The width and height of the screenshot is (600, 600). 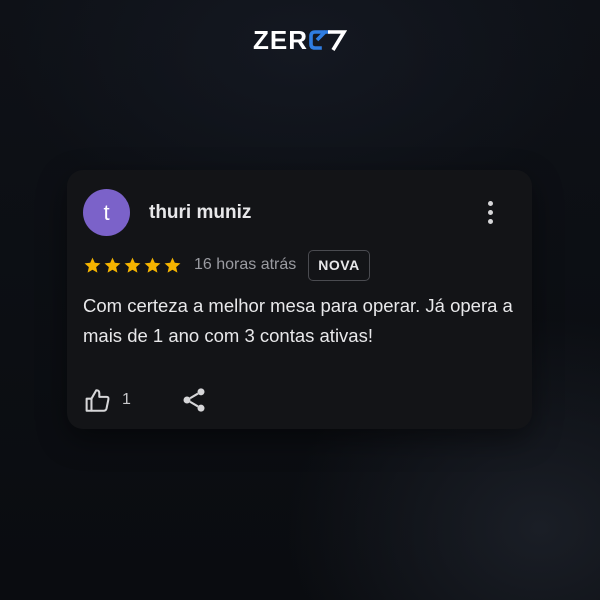 I want to click on like-count: 1, so click(x=126, y=399).